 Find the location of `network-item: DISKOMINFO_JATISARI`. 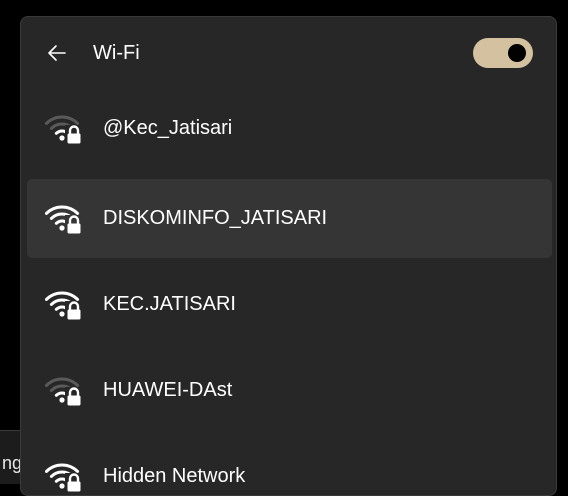

network-item: DISKOMINFO_JATISARI is located at coordinates (289, 218).